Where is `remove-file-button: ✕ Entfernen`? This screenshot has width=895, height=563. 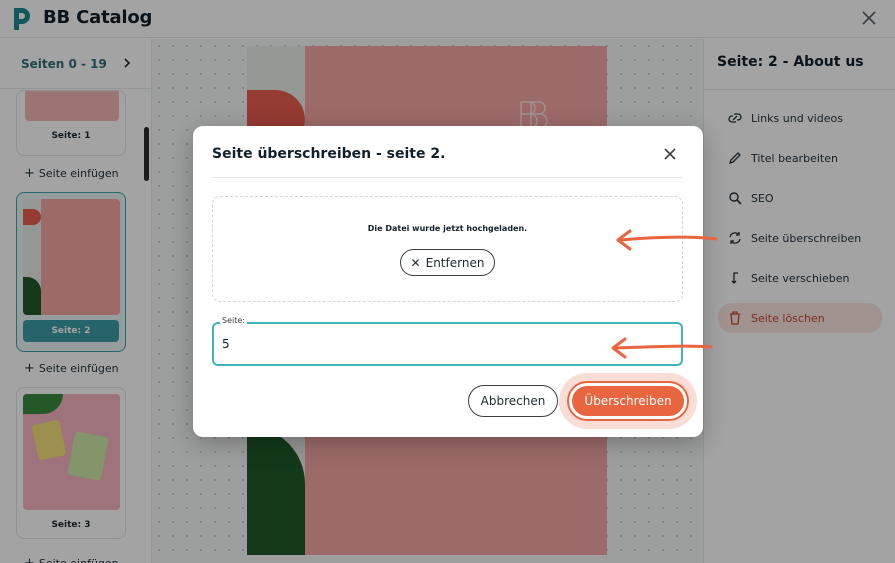
remove-file-button: ✕ Entfernen is located at coordinates (447, 262).